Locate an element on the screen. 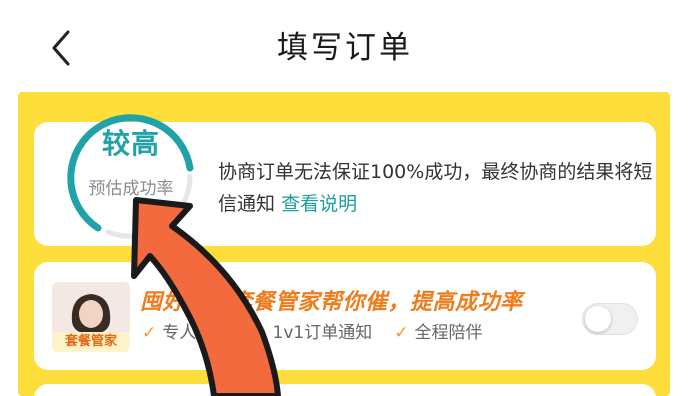 Image resolution: width=690 pixels, height=396 pixels. feature-item: ✓ 1v1订单通知 is located at coordinates (312, 330).